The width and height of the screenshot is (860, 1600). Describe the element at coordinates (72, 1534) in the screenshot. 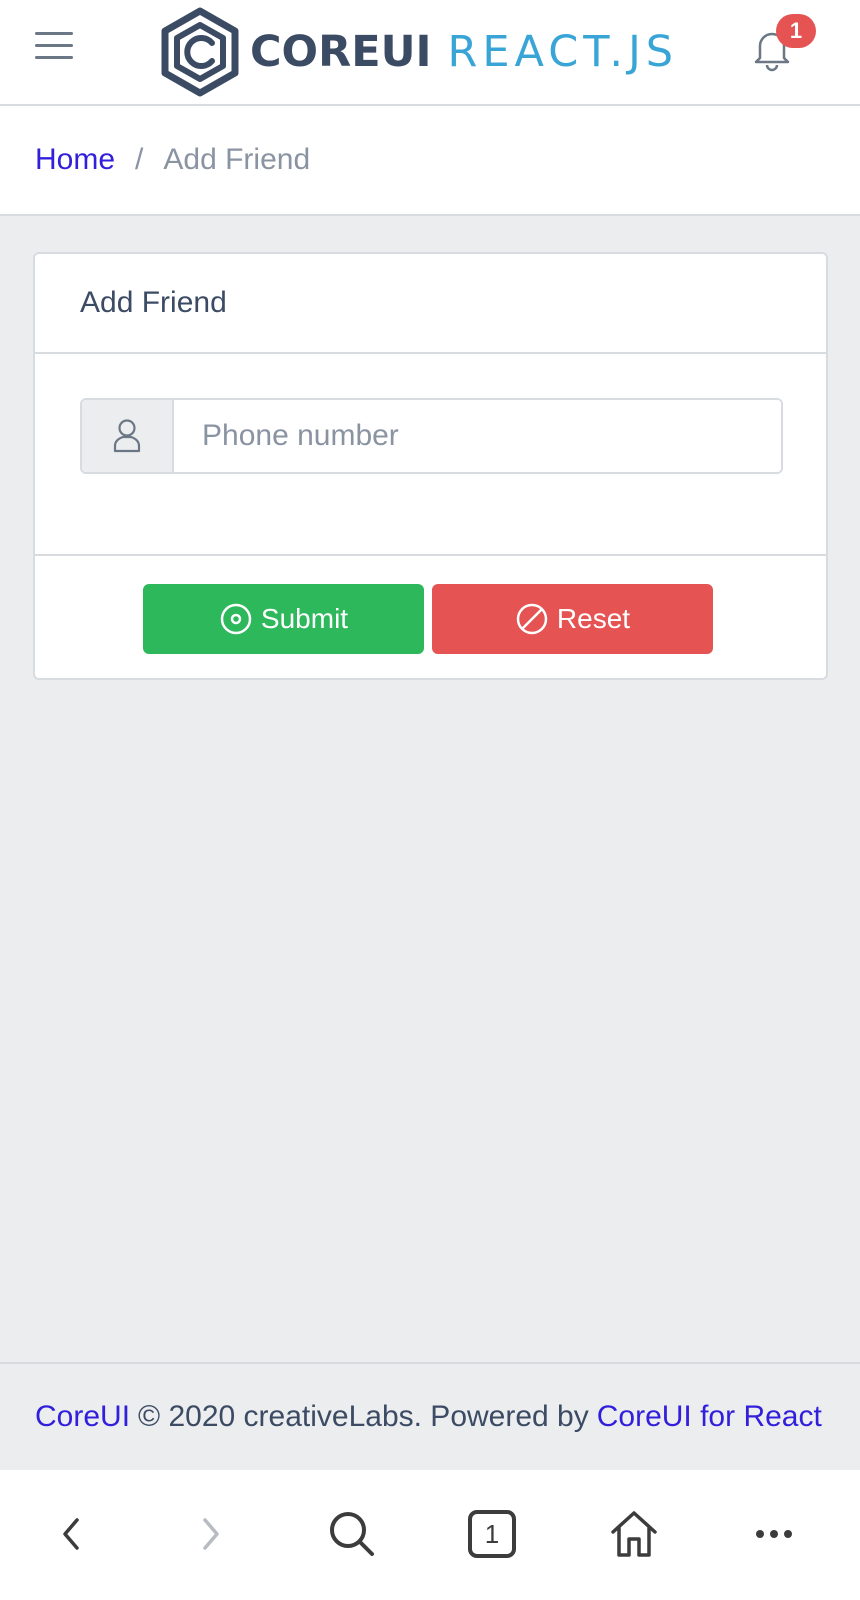

I see `back-icon` at that location.